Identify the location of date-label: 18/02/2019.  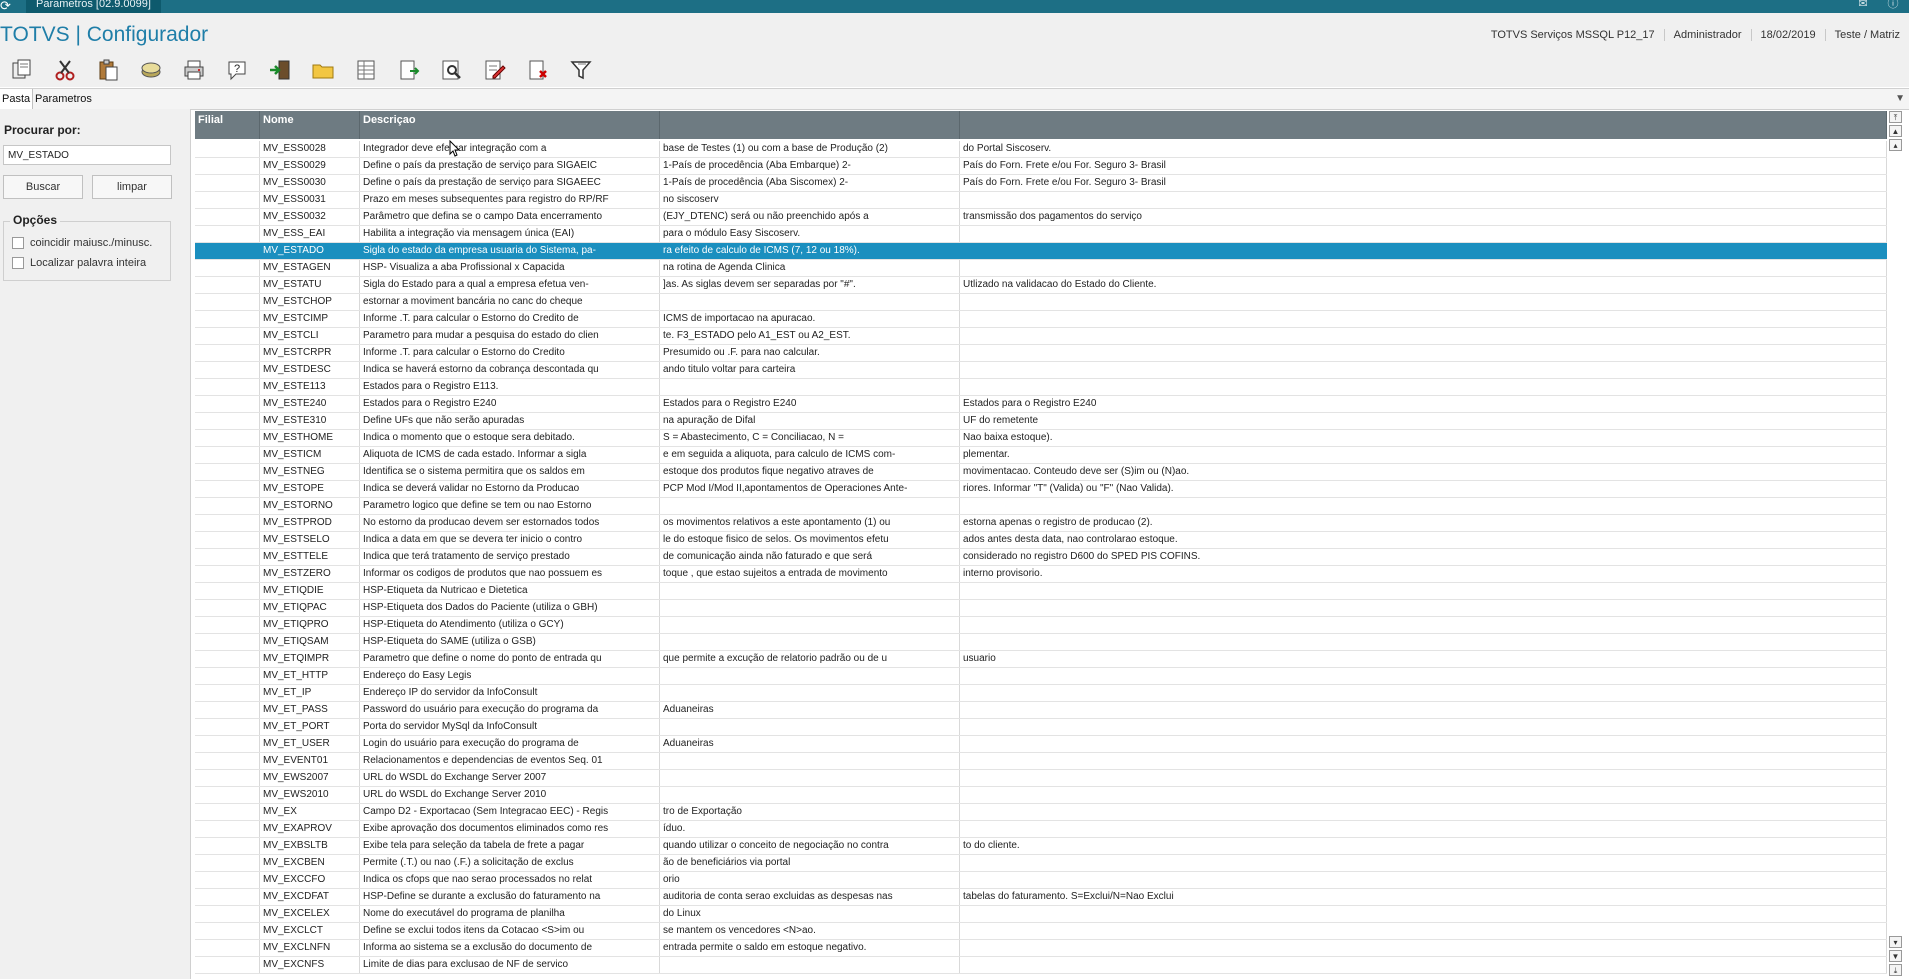
(1787, 35).